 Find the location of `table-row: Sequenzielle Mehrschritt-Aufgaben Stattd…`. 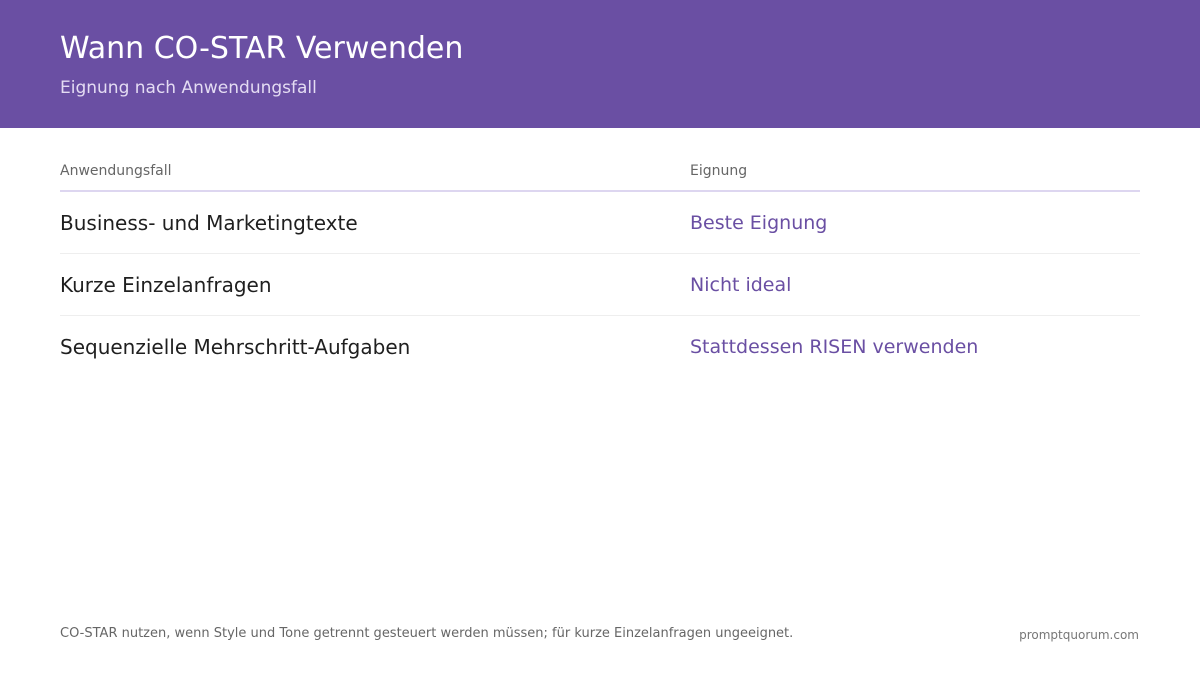

table-row: Sequenzielle Mehrschritt-Aufgaben Stattd… is located at coordinates (600, 346).